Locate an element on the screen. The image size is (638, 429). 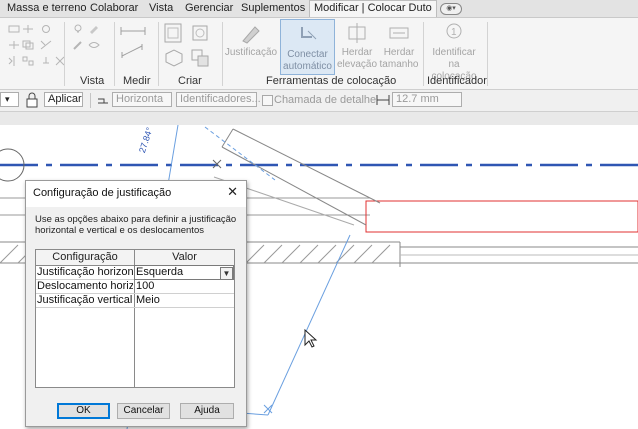
cancel-button: Cancelar is located at coordinates (143, 411).